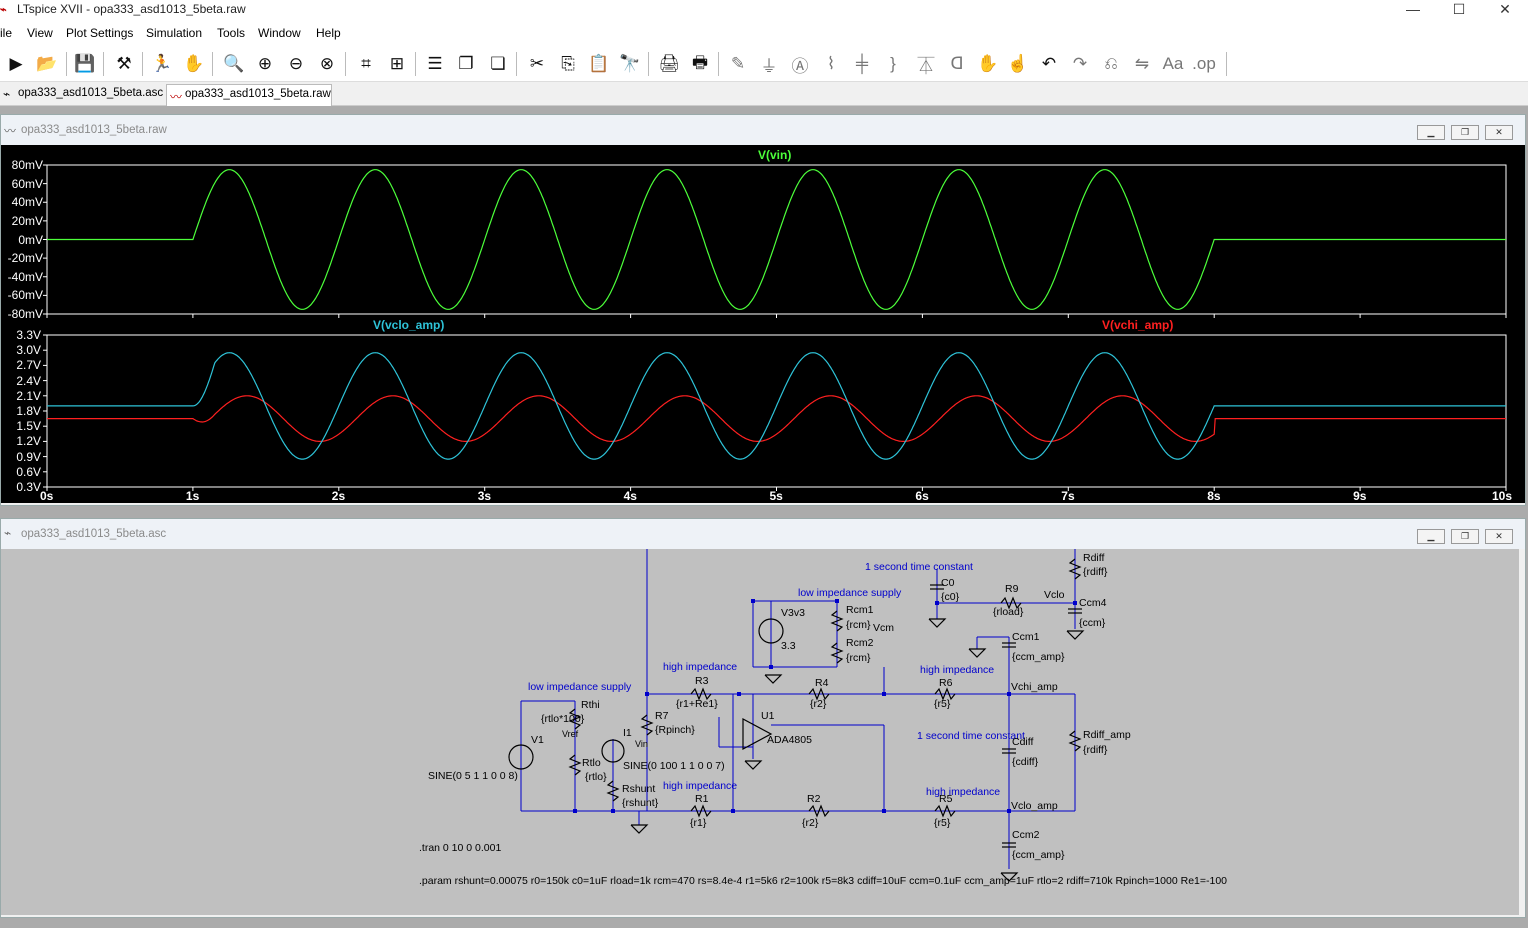  What do you see at coordinates (537, 64) in the screenshot?
I see `cut-icon: ✂` at bounding box center [537, 64].